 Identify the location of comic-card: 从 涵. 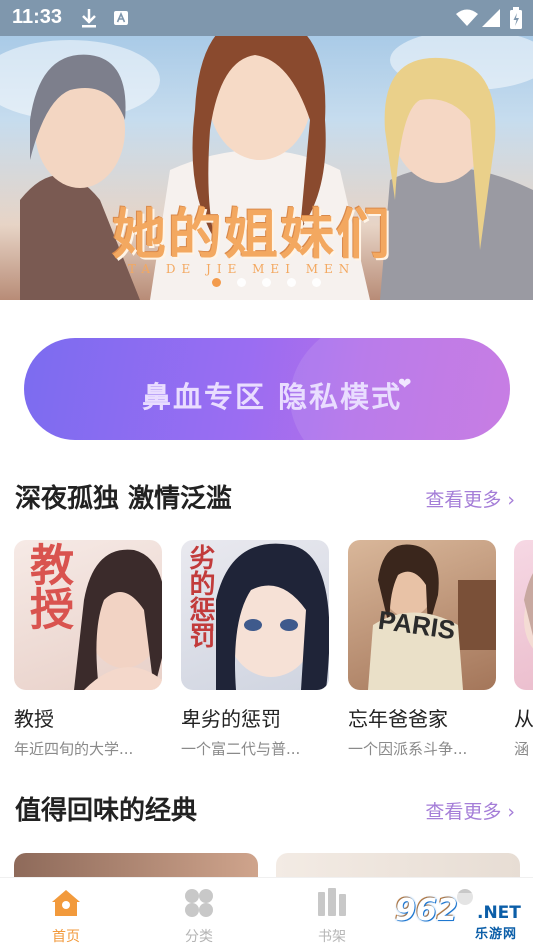
(523, 649).